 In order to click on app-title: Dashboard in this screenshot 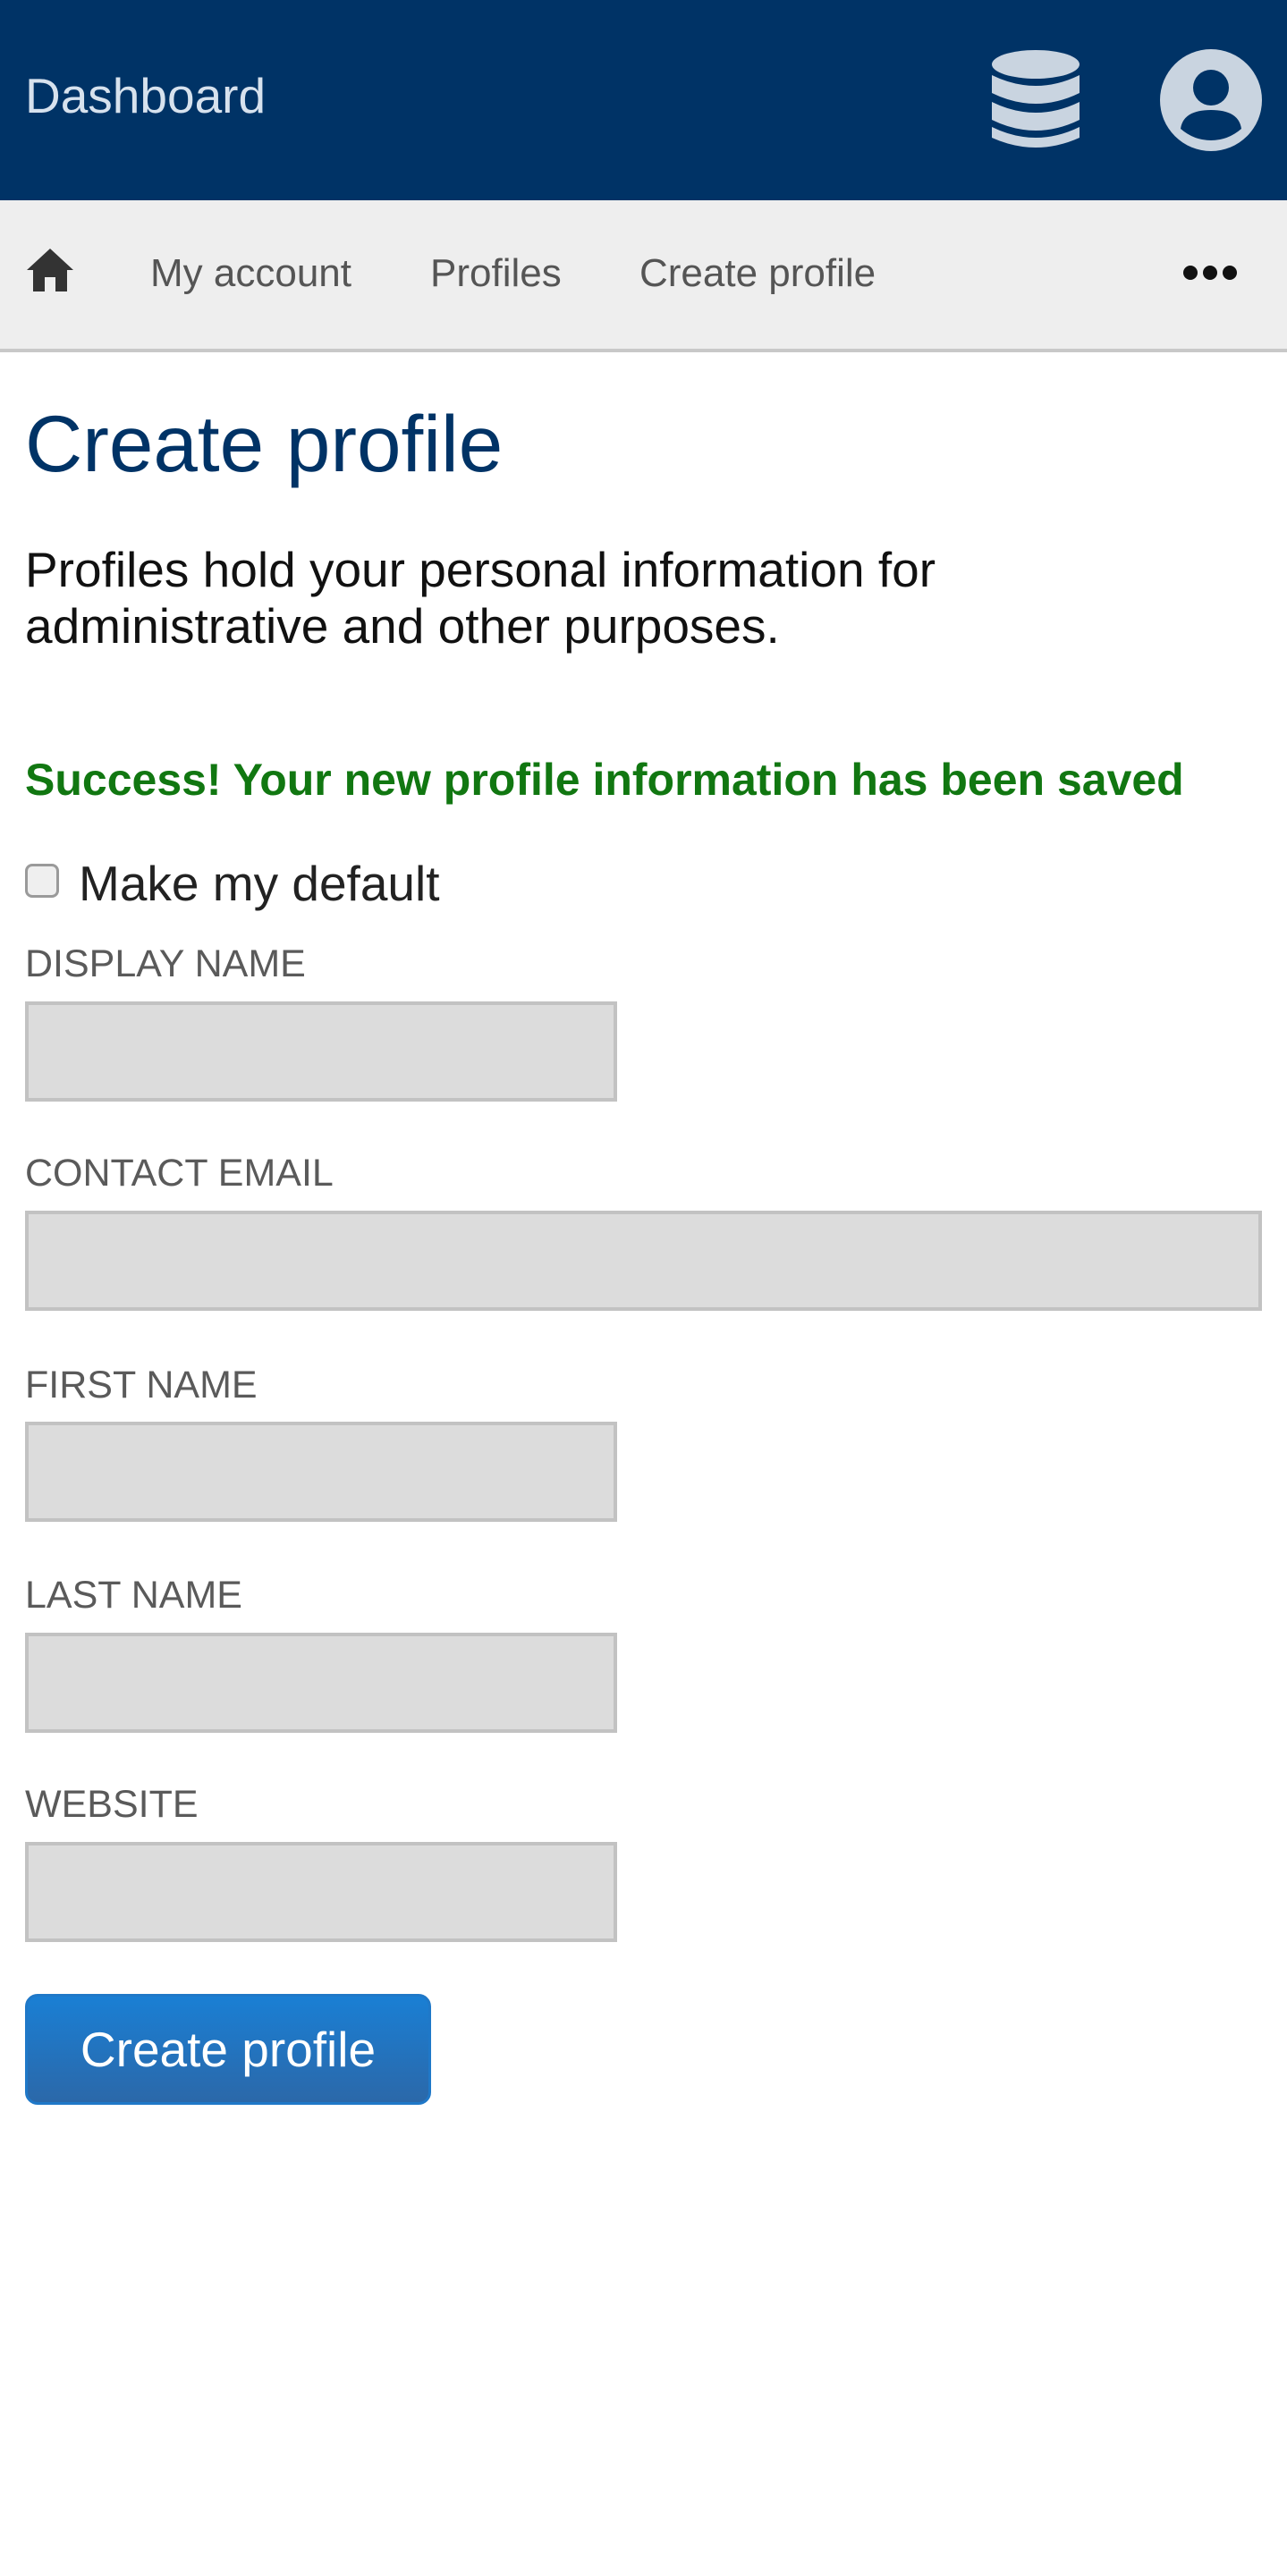, I will do `click(145, 95)`.